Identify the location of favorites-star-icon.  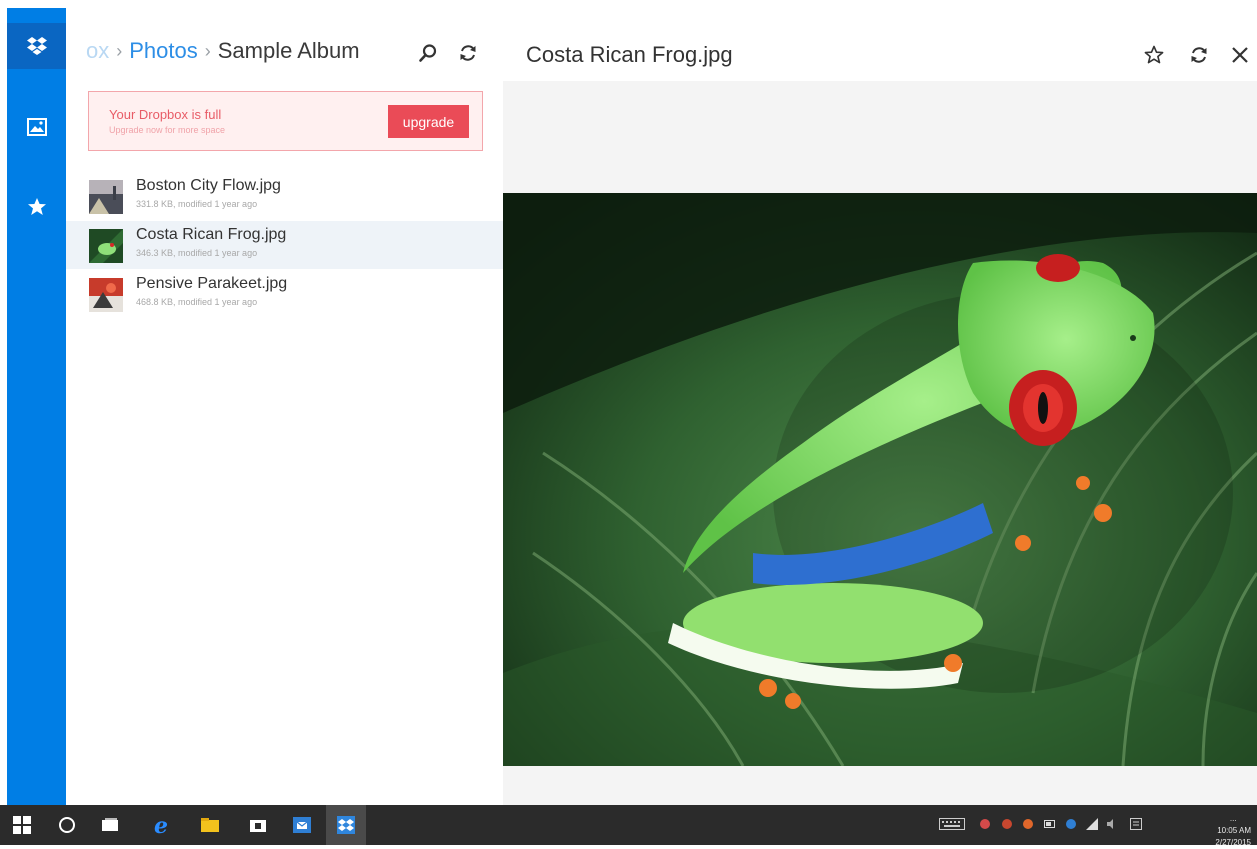
(36, 206).